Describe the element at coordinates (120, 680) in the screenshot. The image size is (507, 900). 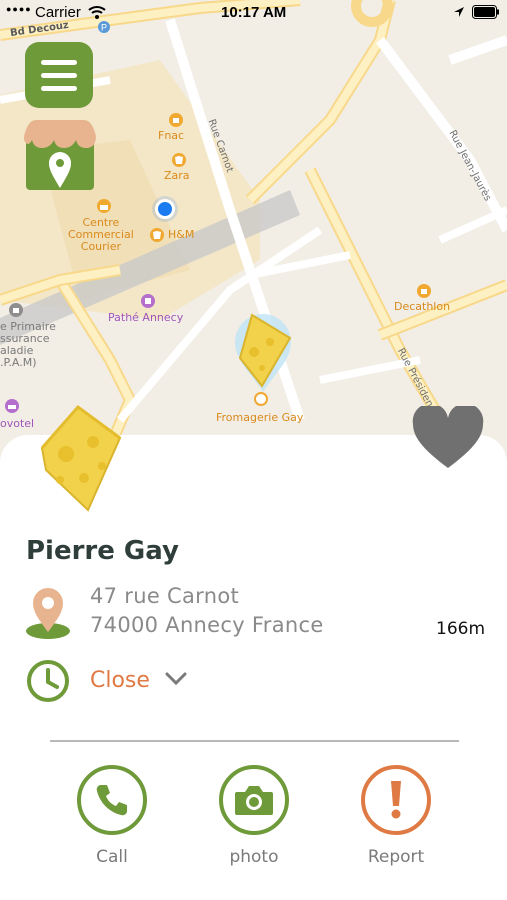
I see `opening-status: Close` at that location.